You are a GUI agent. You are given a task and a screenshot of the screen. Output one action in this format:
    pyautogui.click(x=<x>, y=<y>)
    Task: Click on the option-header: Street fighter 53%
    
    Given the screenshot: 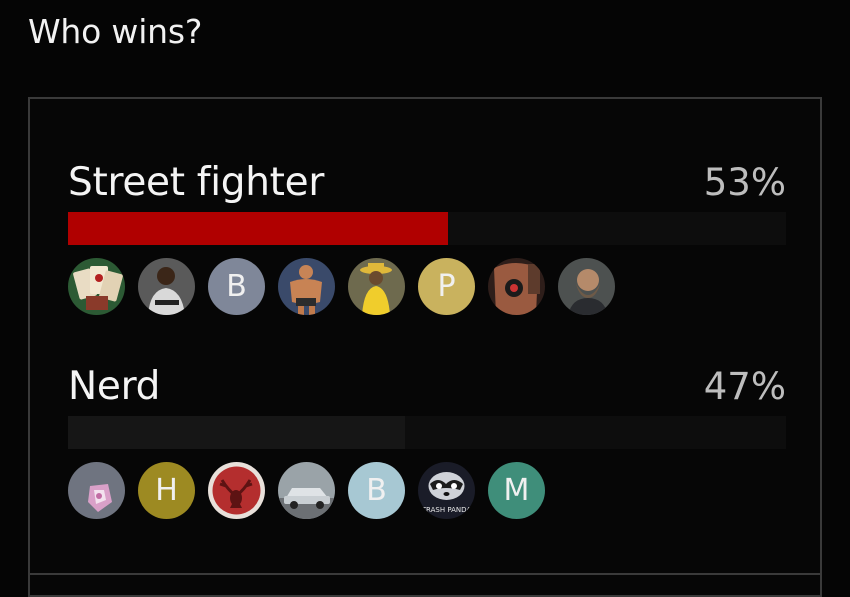 What is the action you would take?
    pyautogui.click(x=427, y=183)
    